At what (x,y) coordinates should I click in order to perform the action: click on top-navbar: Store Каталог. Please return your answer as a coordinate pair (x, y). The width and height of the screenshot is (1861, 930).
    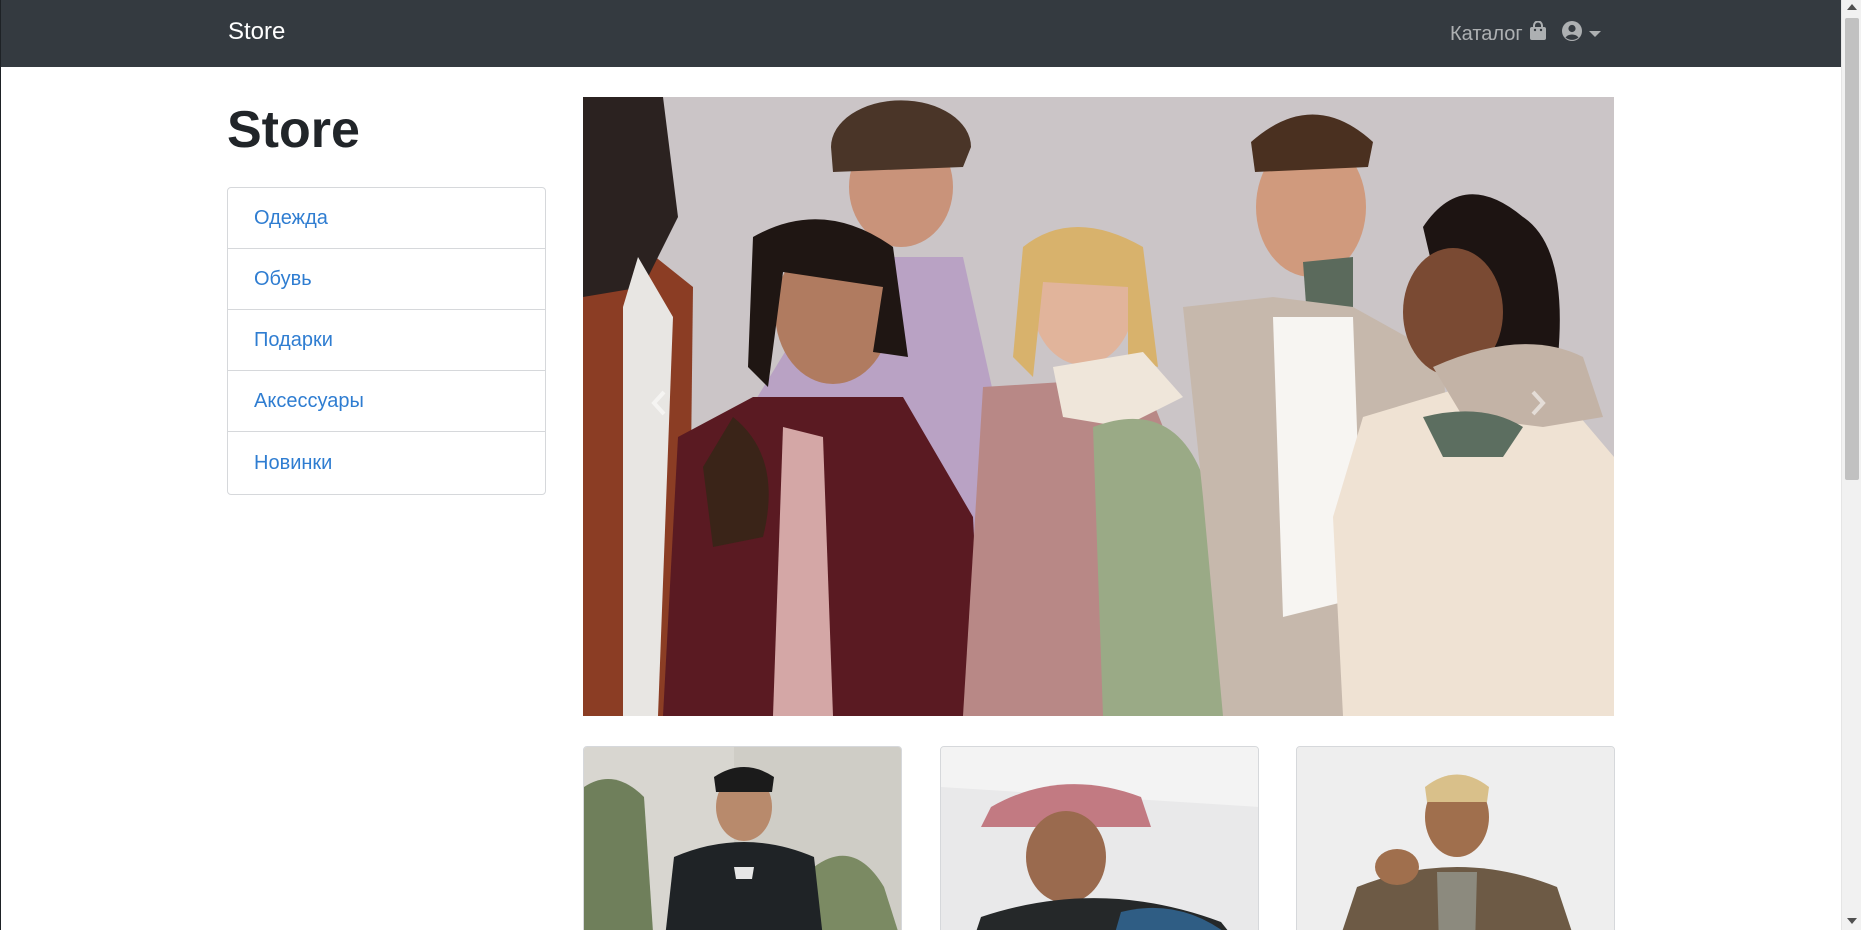
    Looking at the image, I should click on (920, 33).